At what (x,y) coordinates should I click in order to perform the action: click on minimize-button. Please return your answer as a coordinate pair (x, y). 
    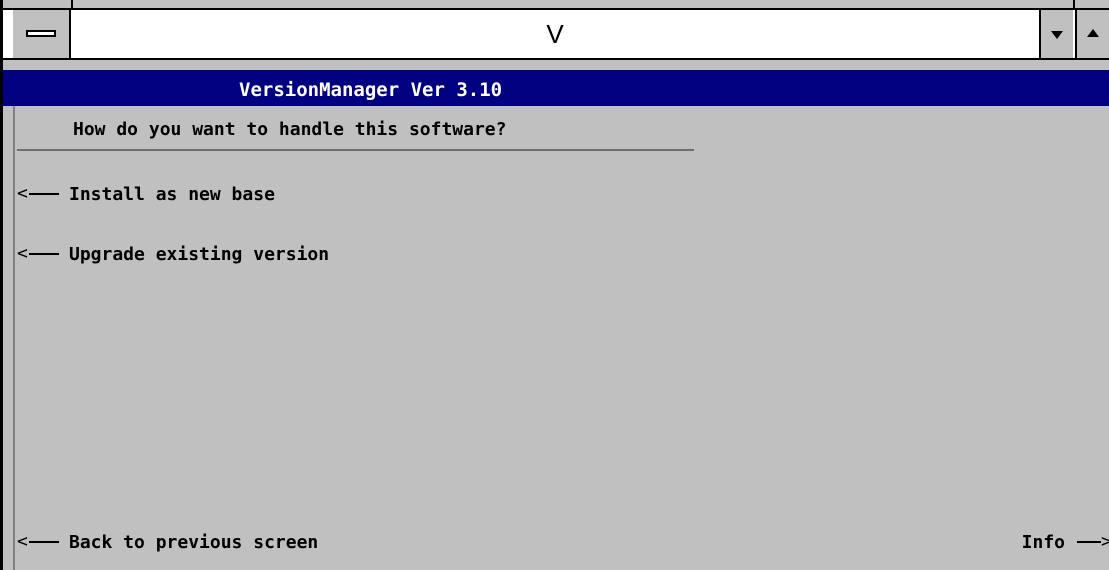
    Looking at the image, I should click on (1056, 34).